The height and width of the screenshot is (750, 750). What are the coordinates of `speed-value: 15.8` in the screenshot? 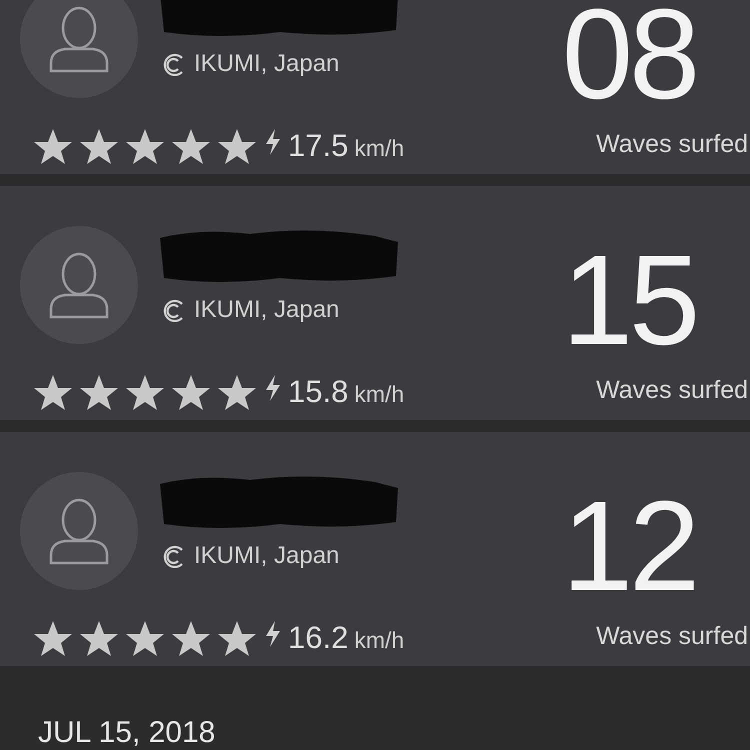 It's located at (318, 392).